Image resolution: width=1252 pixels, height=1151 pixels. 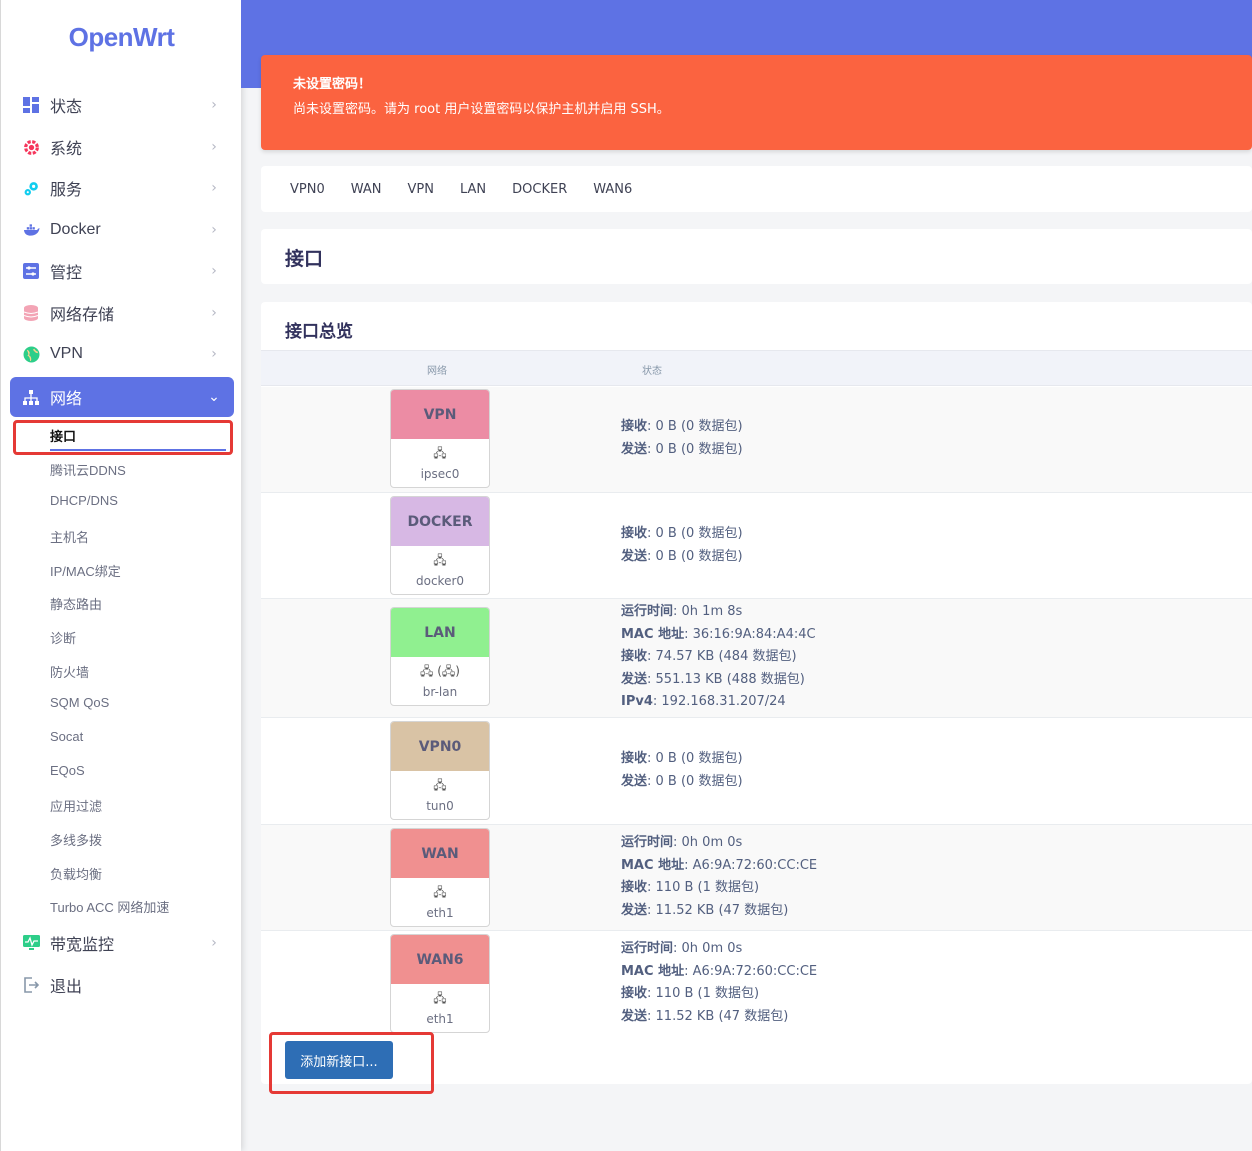 What do you see at coordinates (440, 581) in the screenshot?
I see `device-name: docker0` at bounding box center [440, 581].